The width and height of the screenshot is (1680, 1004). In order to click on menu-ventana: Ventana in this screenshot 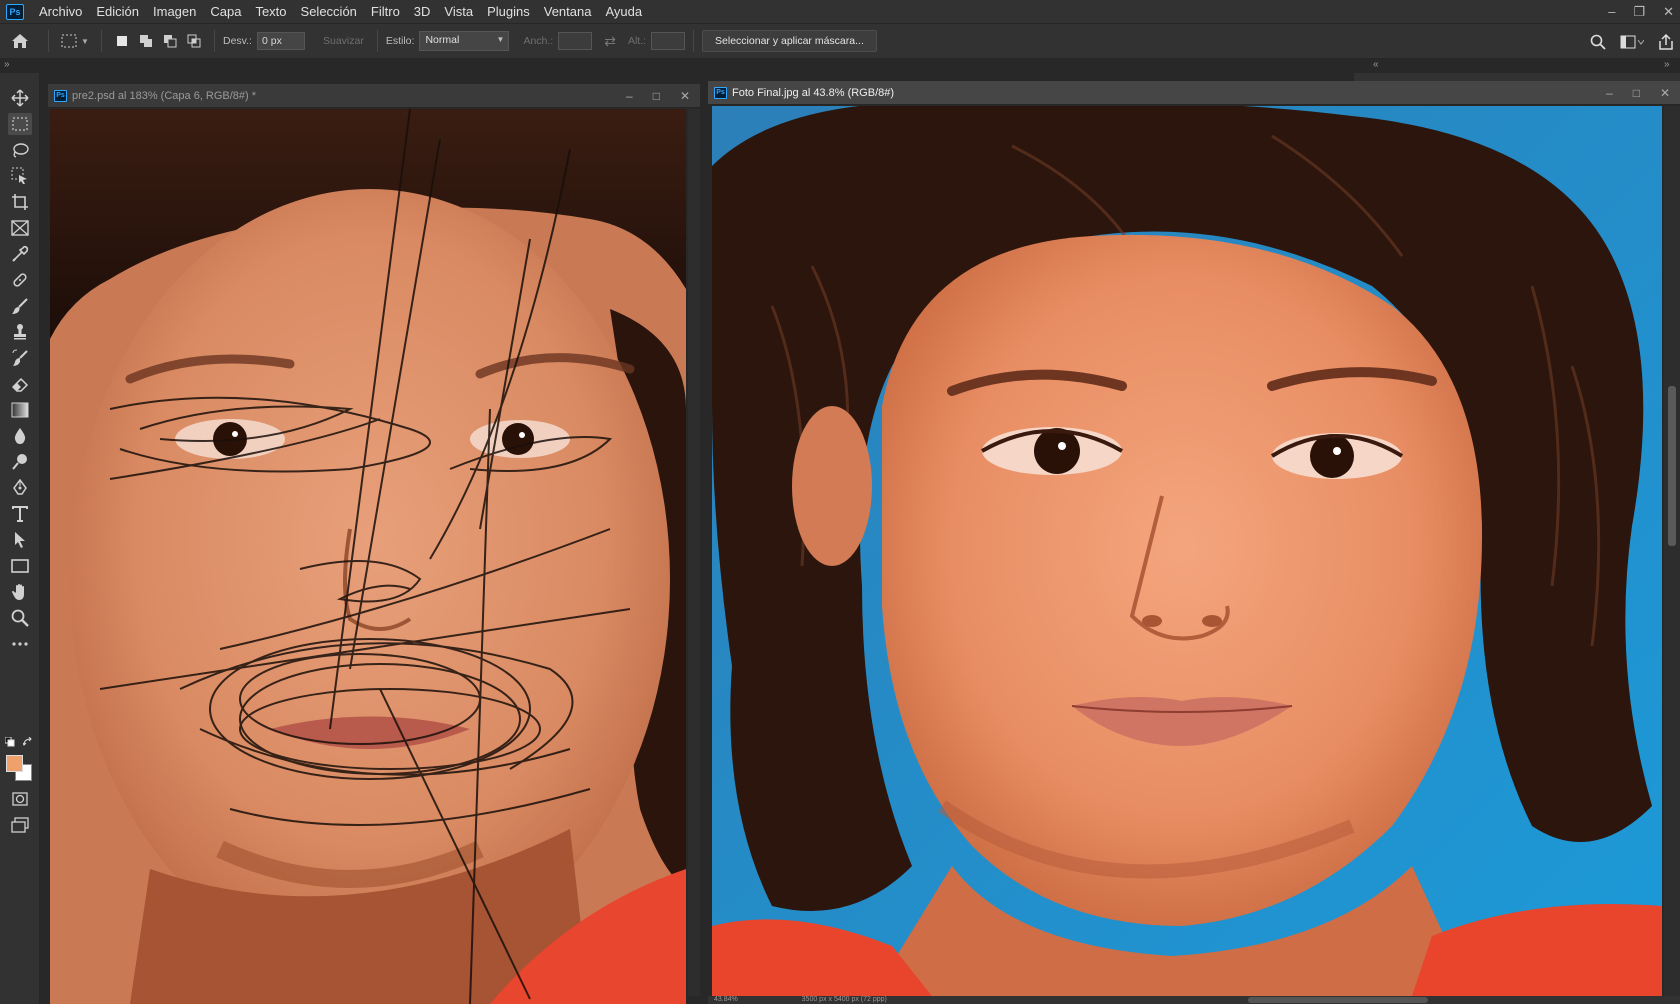, I will do `click(568, 11)`.